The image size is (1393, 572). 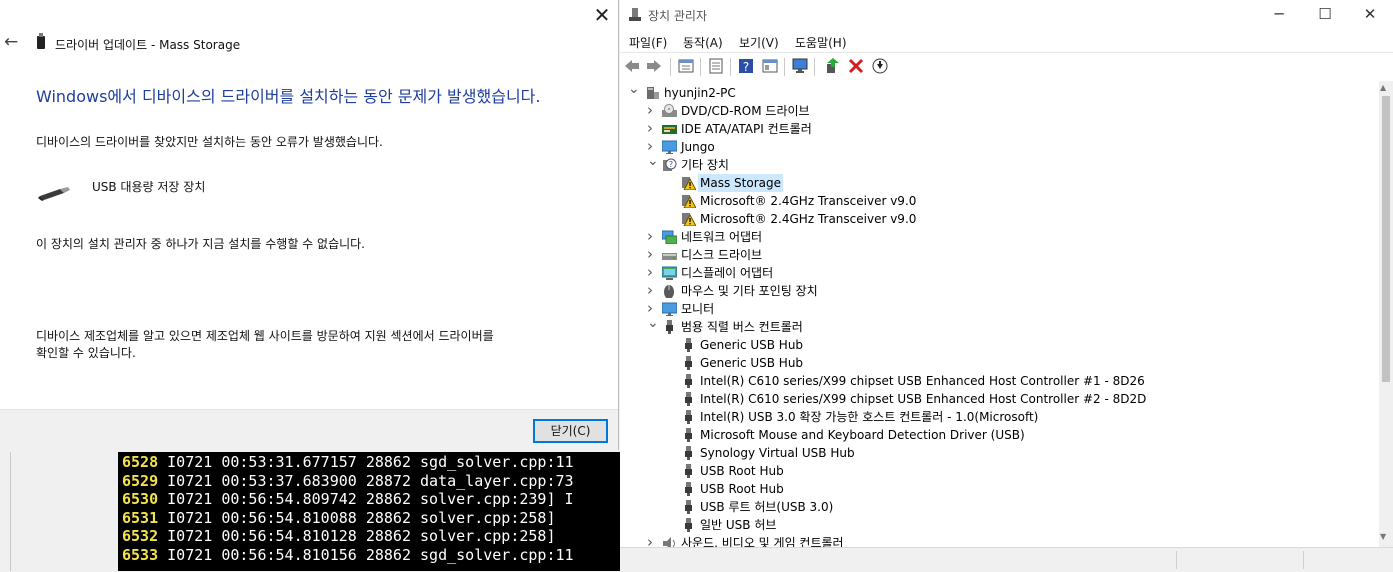 I want to click on update-driver-icon, so click(x=832, y=66).